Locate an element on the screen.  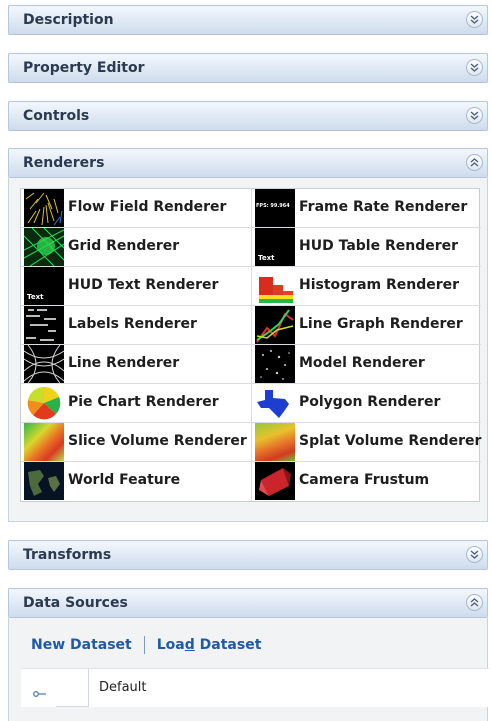
hud-table-thumbnail: Text is located at coordinates (275, 247).